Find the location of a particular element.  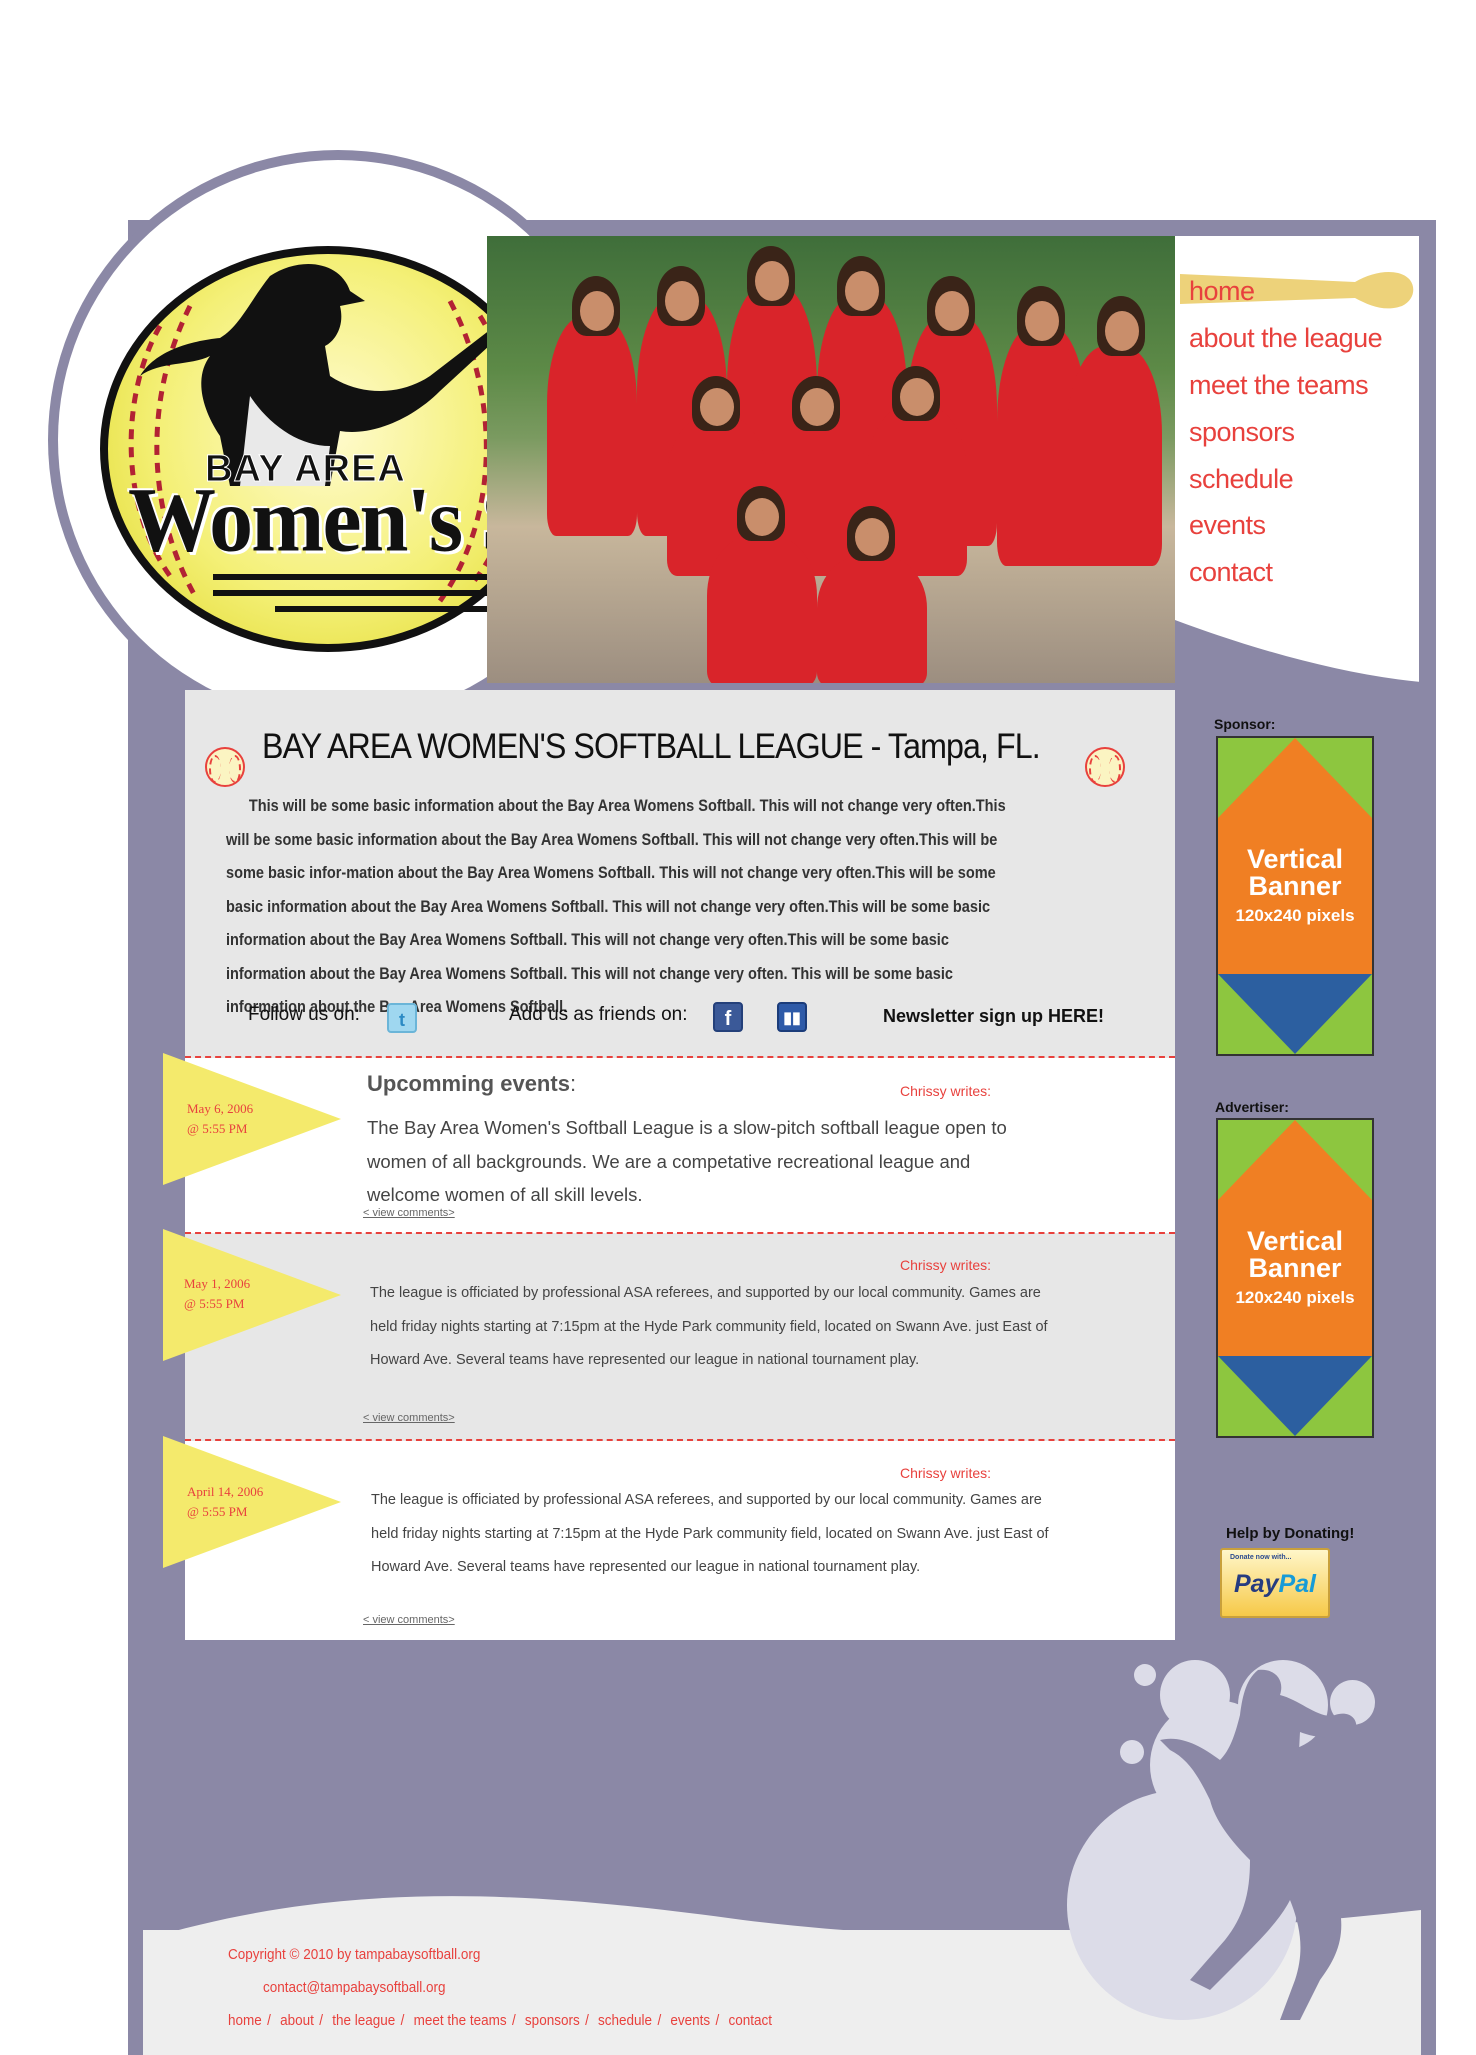

advertiser-label: Advertiser: is located at coordinates (1252, 1107).